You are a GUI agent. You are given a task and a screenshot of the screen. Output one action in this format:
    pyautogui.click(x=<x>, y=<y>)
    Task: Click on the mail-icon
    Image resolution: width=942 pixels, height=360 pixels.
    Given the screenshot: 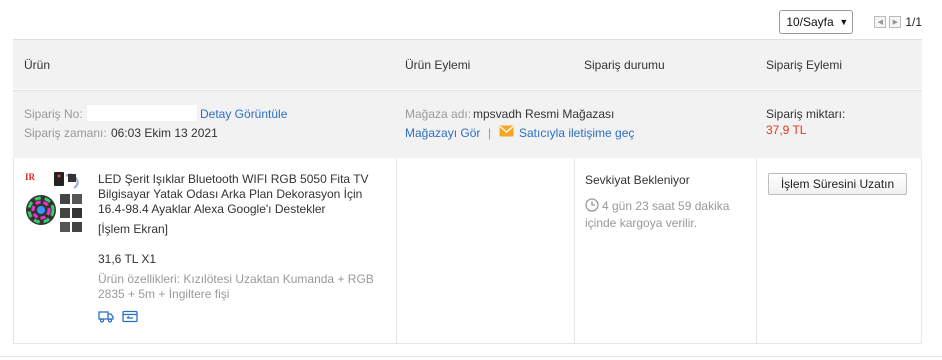 What is the action you would take?
    pyautogui.click(x=506, y=132)
    